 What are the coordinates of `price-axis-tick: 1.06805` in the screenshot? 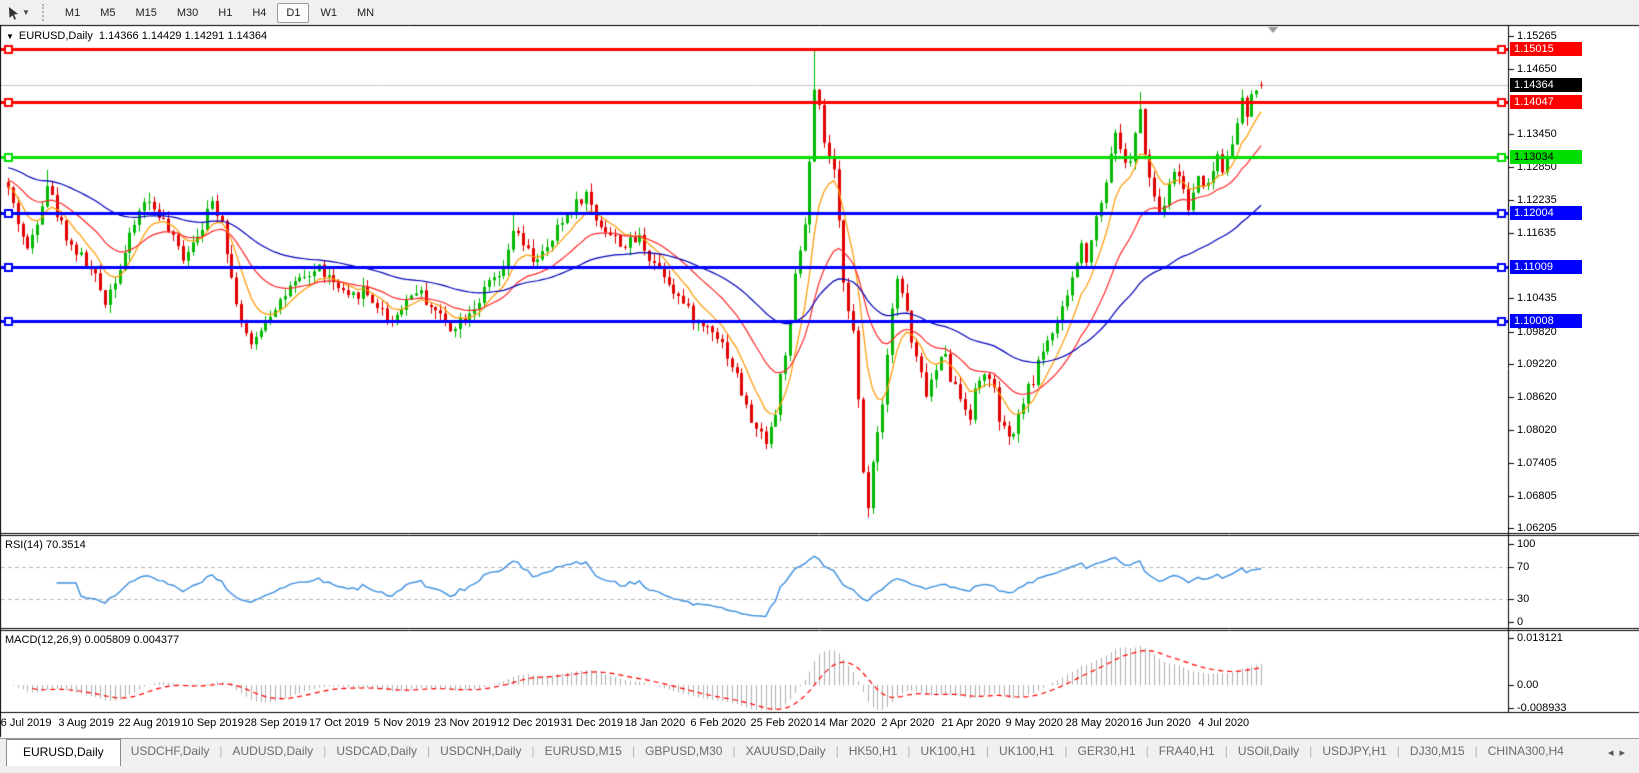 It's located at (1537, 496).